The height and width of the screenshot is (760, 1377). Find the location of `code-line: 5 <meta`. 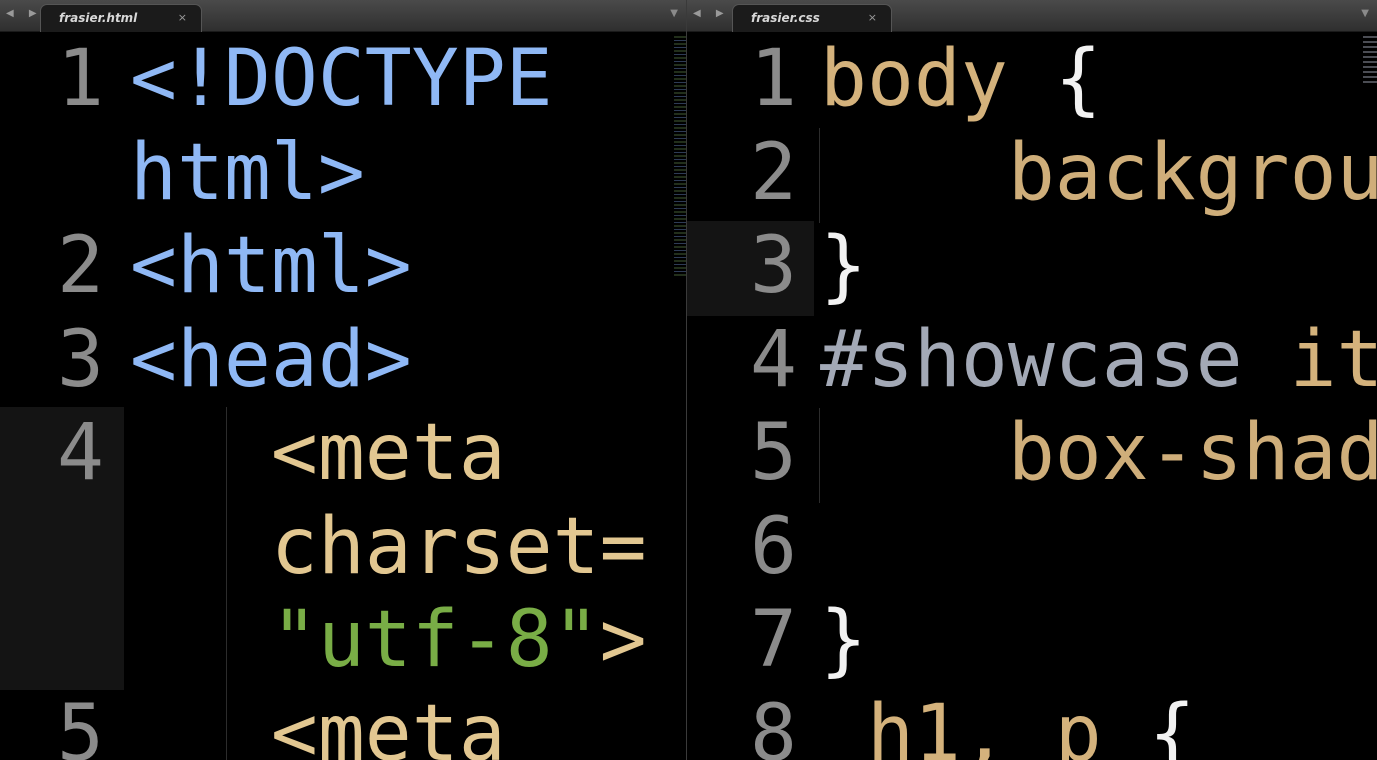

code-line: 5 <meta is located at coordinates (343, 724).